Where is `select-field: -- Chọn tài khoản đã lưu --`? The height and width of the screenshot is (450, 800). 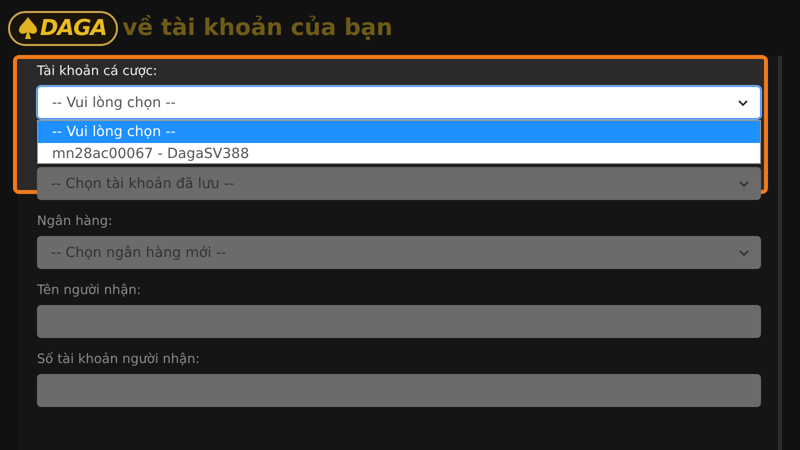 select-field: -- Chọn tài khoản đã lưu -- is located at coordinates (399, 183).